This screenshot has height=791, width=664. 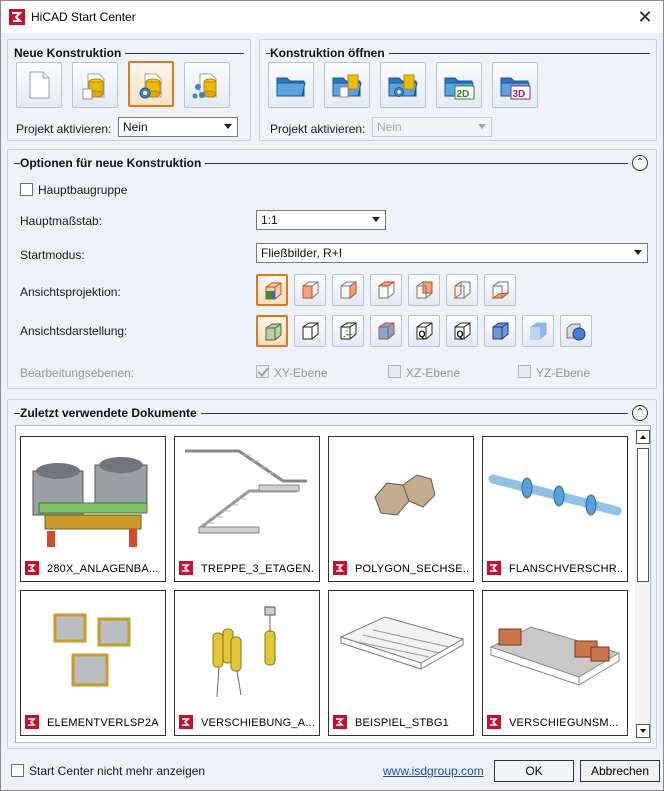 What do you see at coordinates (563, 373) in the screenshot?
I see `yz-plane-label: YZ-Ebene` at bounding box center [563, 373].